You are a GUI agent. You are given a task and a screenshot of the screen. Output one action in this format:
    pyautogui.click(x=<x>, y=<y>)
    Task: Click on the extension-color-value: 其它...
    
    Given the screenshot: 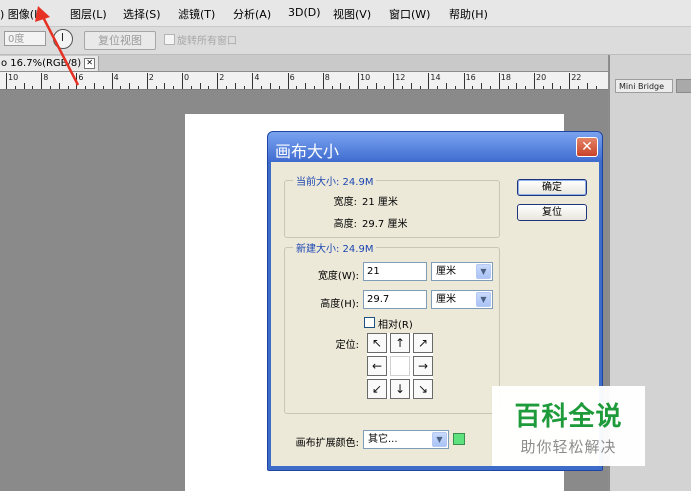 What is the action you would take?
    pyautogui.click(x=383, y=439)
    